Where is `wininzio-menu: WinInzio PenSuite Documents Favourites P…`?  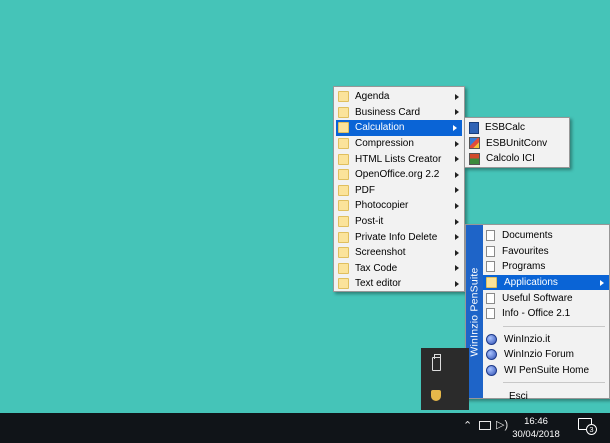 wininzio-menu: WinInzio PenSuite Documents Favourites P… is located at coordinates (537, 313).